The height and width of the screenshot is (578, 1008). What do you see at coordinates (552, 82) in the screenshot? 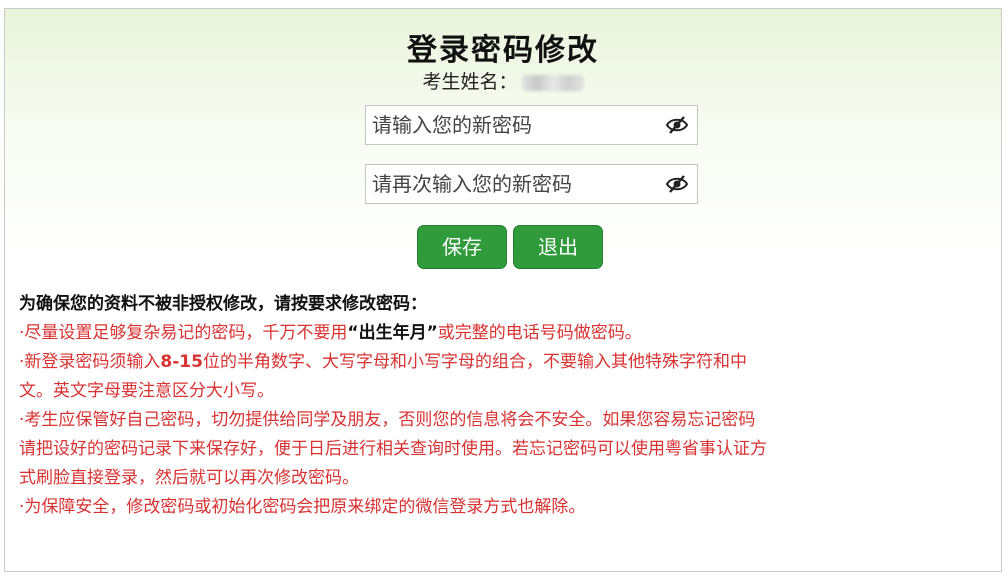
I see `candidate-name-redacted` at bounding box center [552, 82].